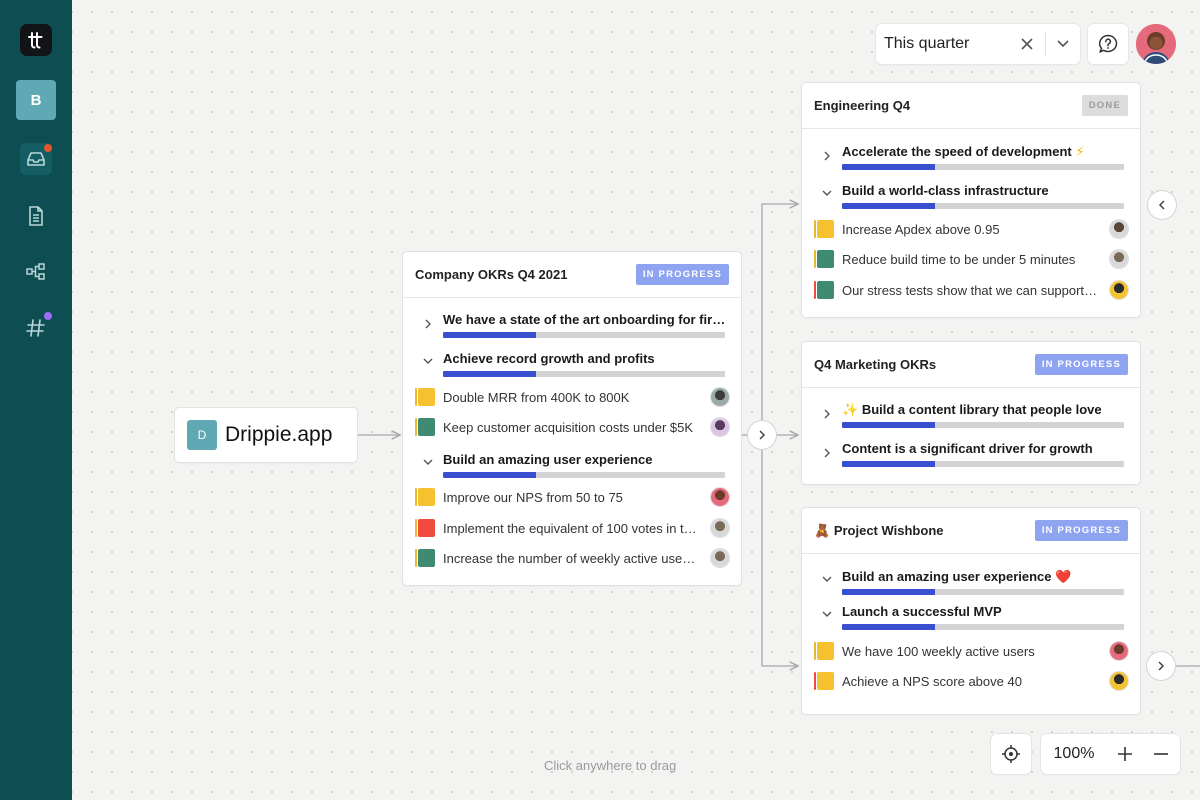 The height and width of the screenshot is (800, 1200). What do you see at coordinates (922, 611) in the screenshot?
I see `objective-title: Launch a successful MVP` at bounding box center [922, 611].